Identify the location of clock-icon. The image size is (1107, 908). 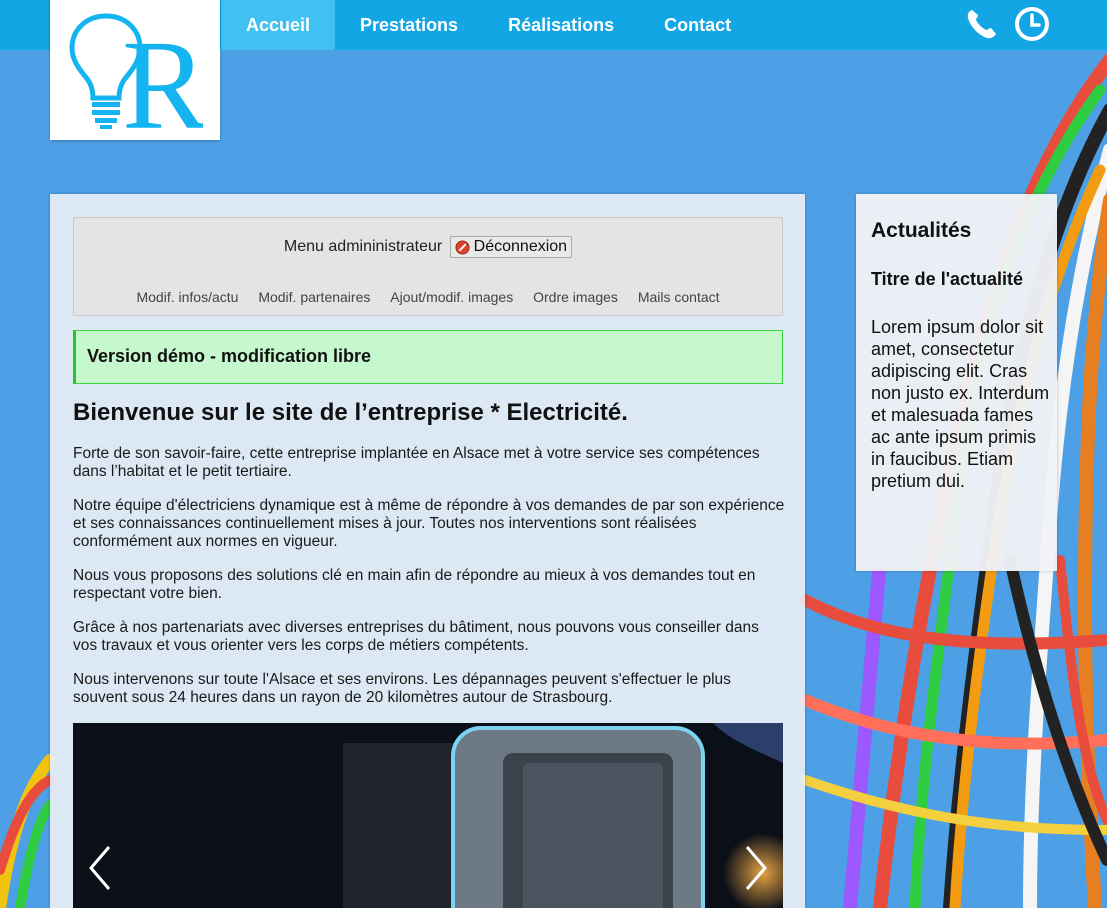
(1032, 24).